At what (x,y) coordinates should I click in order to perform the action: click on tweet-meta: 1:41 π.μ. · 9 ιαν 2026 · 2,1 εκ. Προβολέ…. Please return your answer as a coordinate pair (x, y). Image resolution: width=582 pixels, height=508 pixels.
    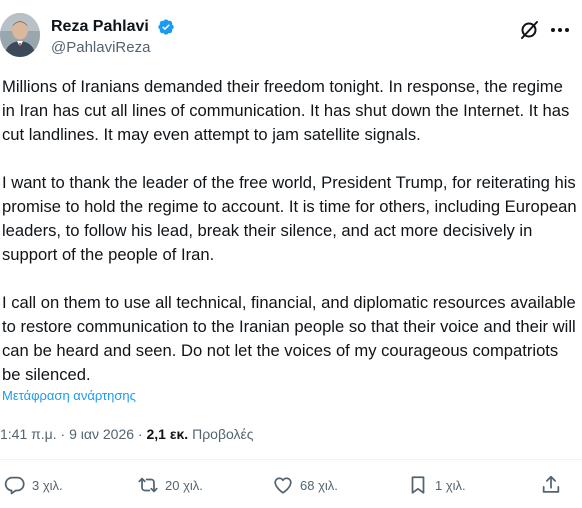
    Looking at the image, I should click on (127, 434).